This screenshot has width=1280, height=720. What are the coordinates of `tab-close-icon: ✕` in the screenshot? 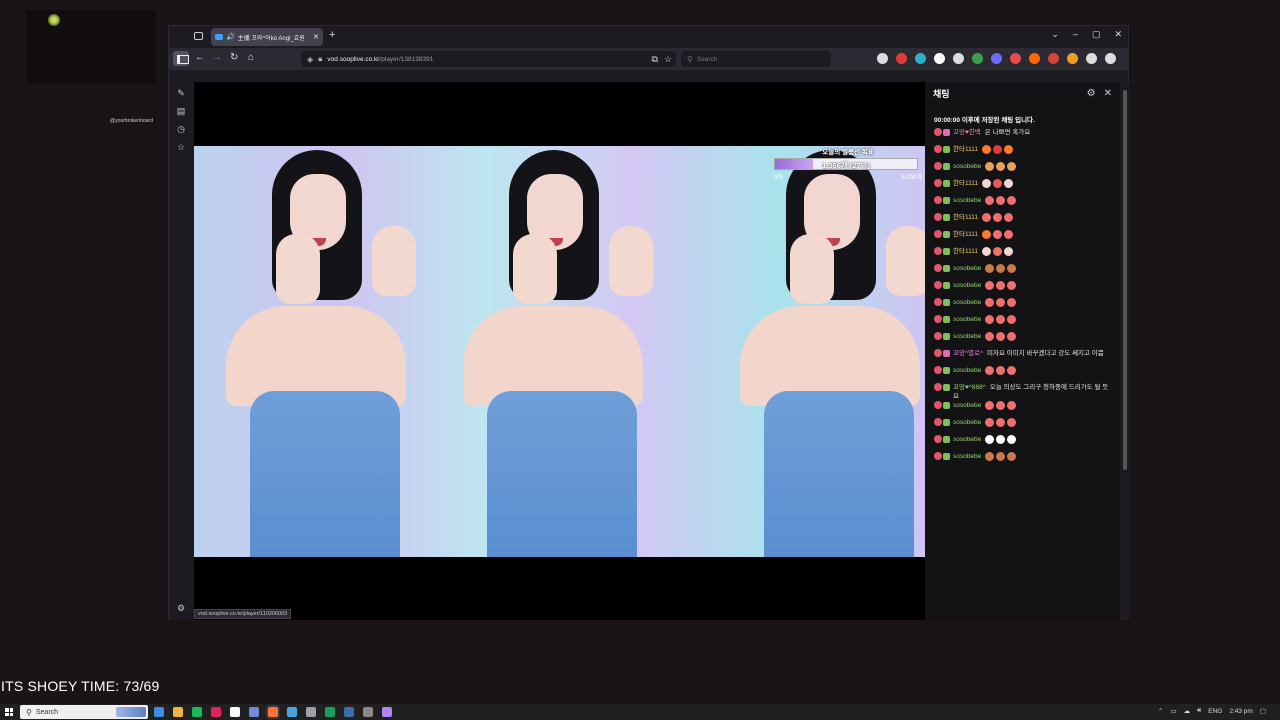 It's located at (316, 37).